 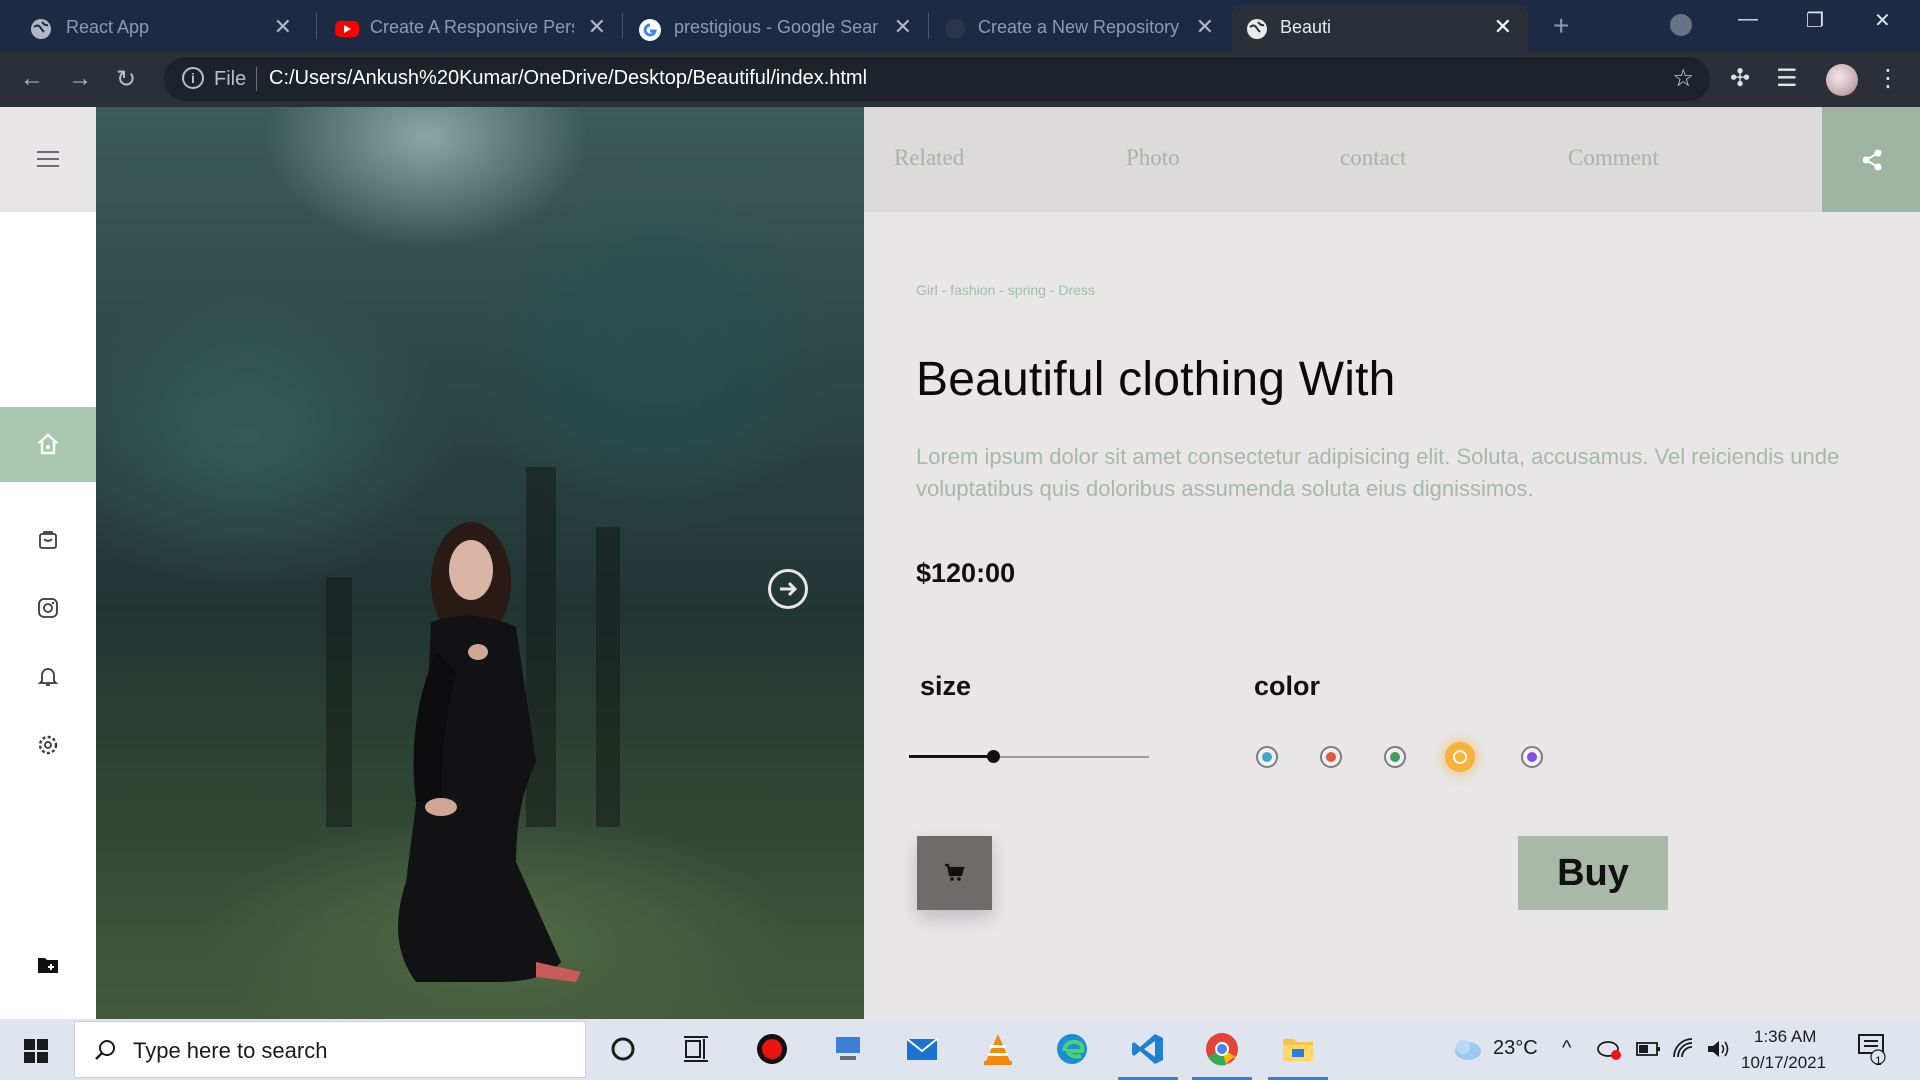 I want to click on reload-icon: ↻, so click(x=126, y=79).